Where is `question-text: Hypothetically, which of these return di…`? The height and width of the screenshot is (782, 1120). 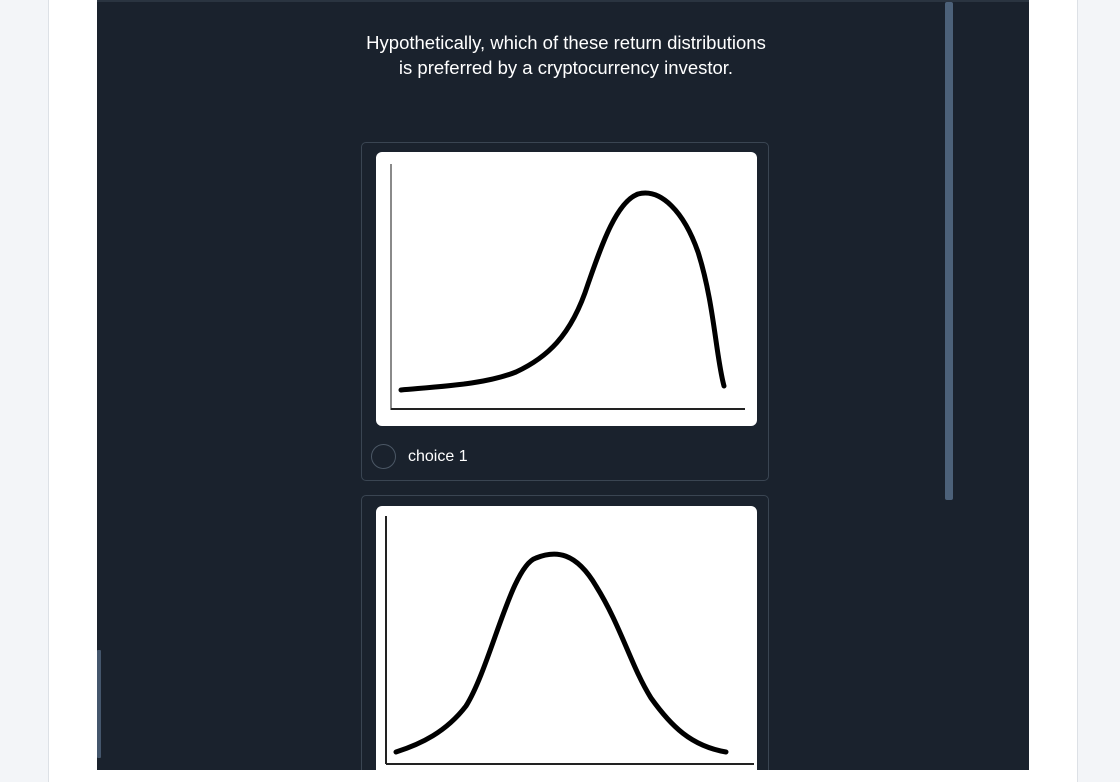
question-text: Hypothetically, which of these return di… is located at coordinates (566, 55).